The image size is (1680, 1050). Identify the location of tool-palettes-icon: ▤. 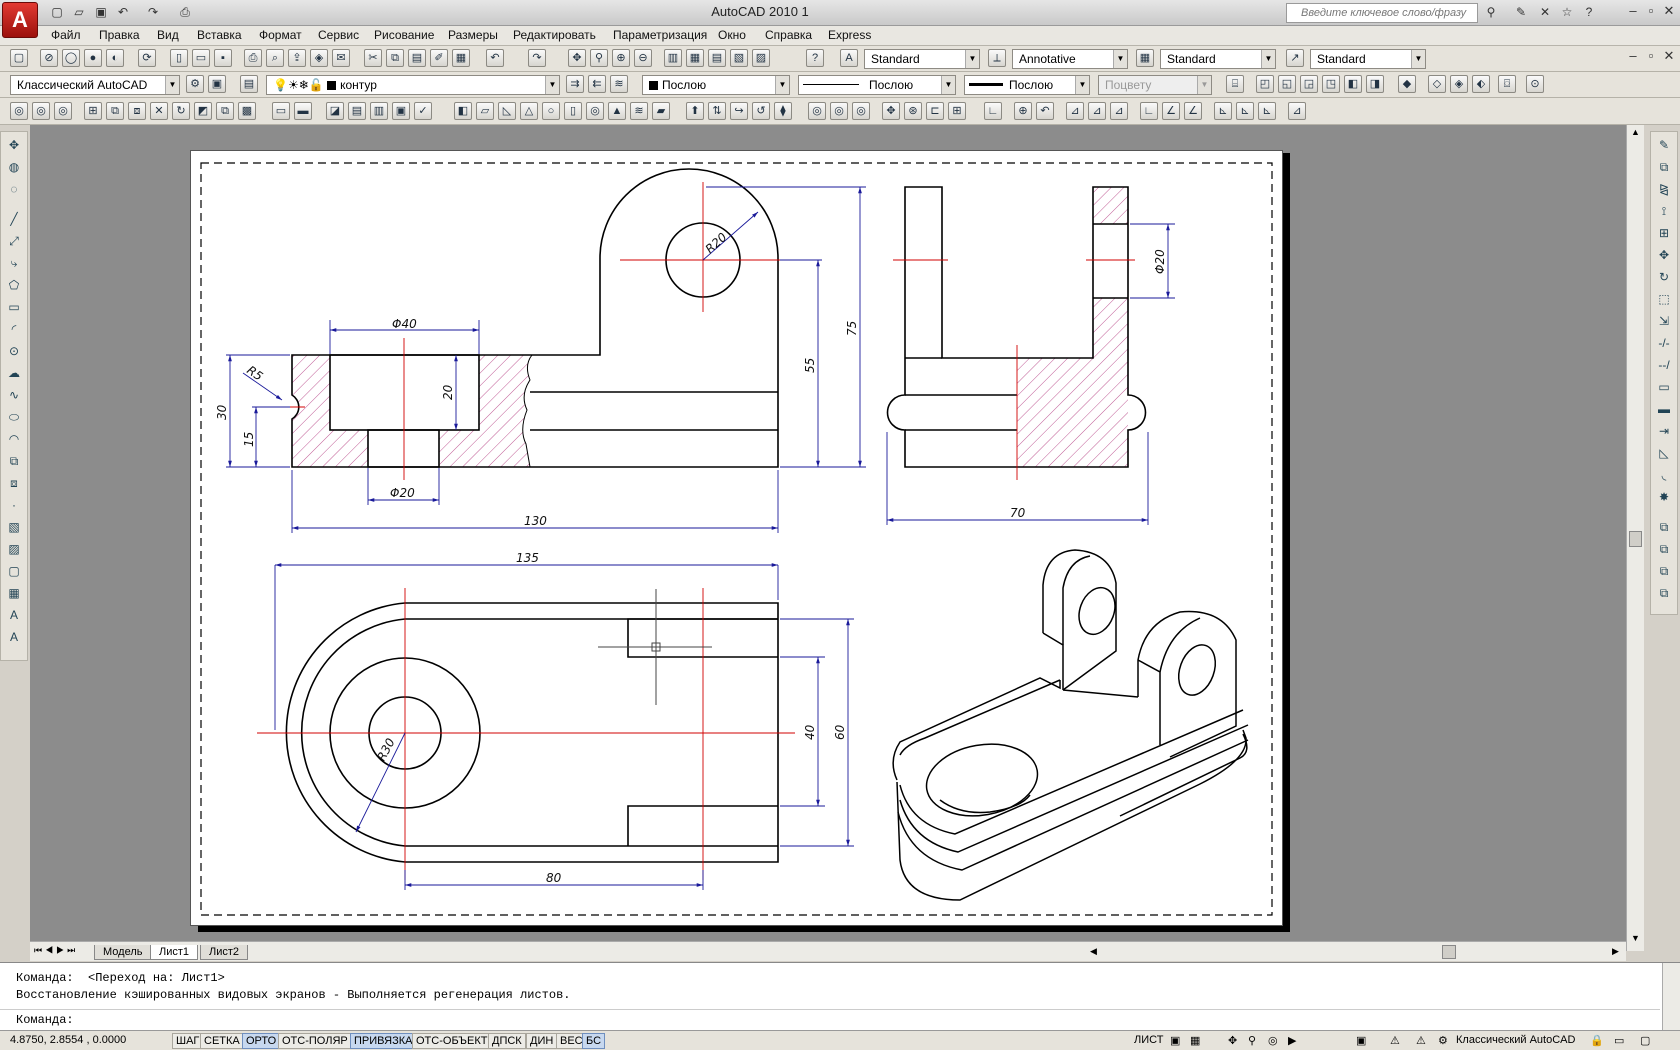
(717, 58).